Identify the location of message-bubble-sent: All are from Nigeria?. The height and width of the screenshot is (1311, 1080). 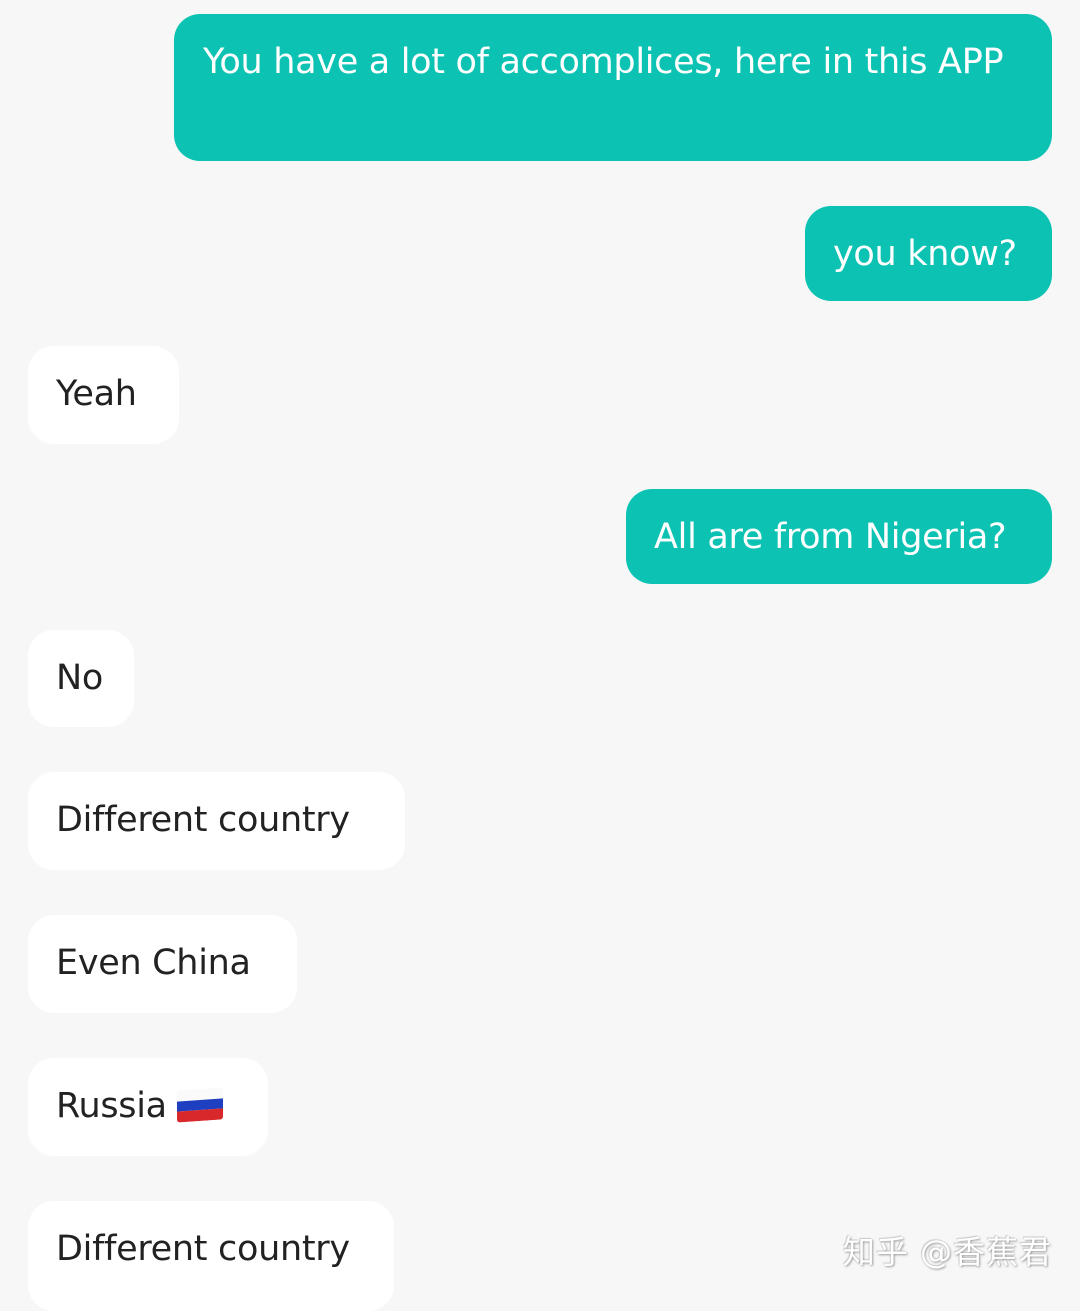
(839, 536).